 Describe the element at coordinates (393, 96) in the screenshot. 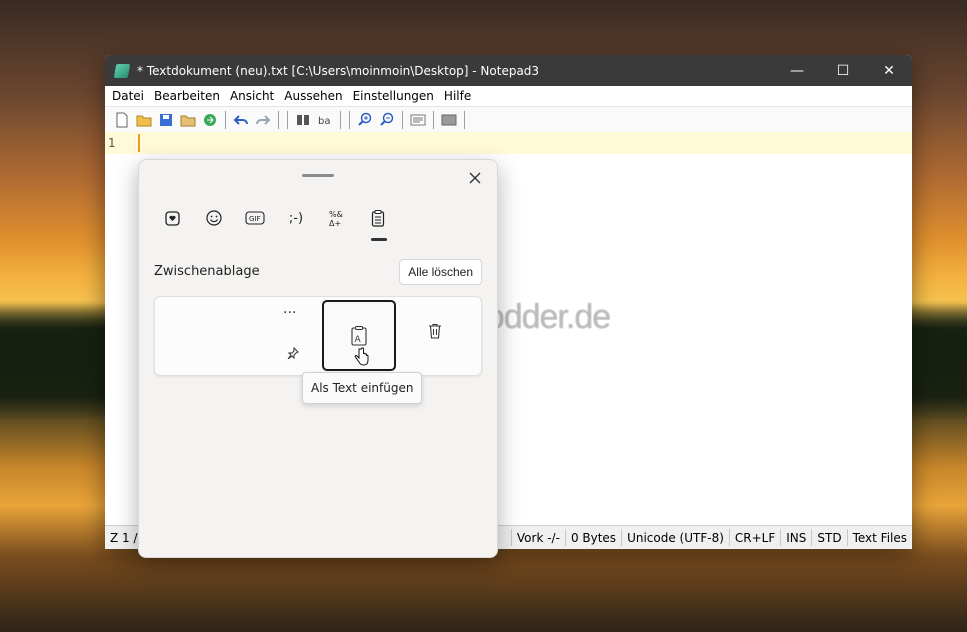

I see `menu-einstellungen: Einstellungen` at that location.